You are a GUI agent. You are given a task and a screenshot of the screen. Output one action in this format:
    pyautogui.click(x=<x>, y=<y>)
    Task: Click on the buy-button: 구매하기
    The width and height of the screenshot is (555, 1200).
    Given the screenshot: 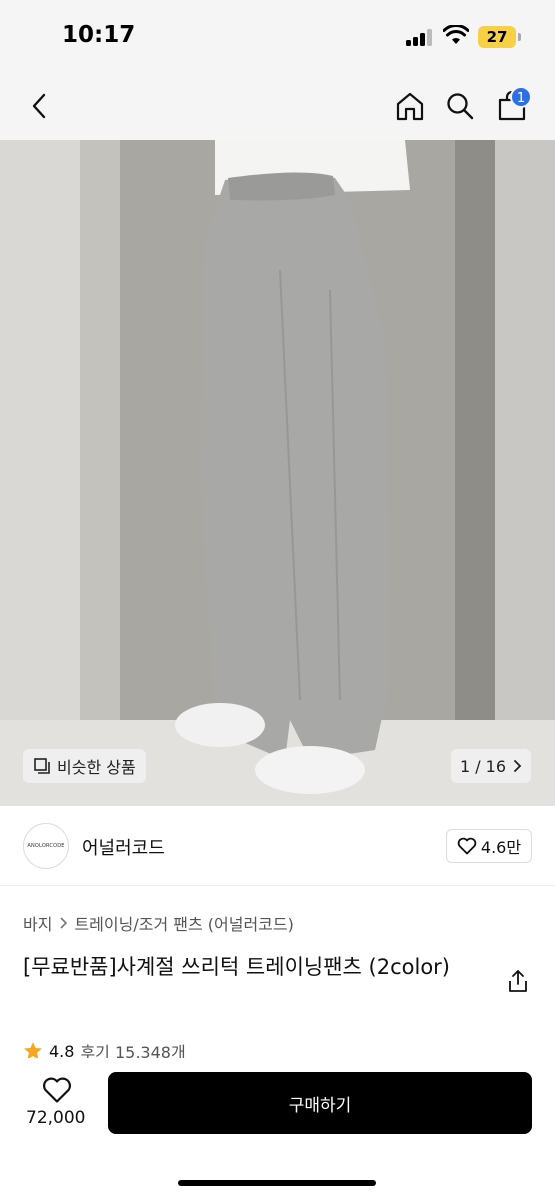 What is the action you would take?
    pyautogui.click(x=320, y=1103)
    